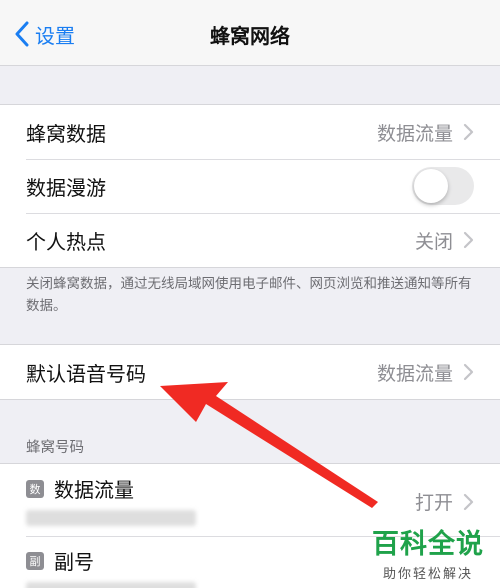 Image resolution: width=500 pixels, height=588 pixels. I want to click on personal-hotspot-value: 关闭, so click(433, 241).